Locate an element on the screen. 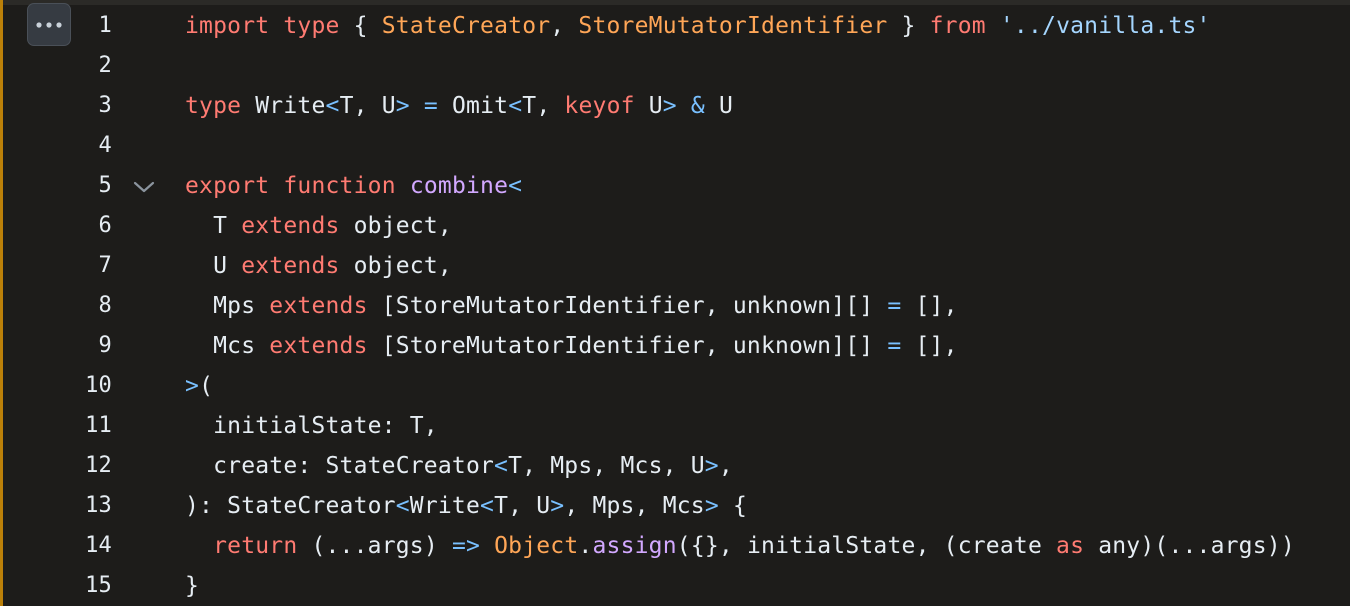  code-token: , Mps, Mcs is located at coordinates (634, 506).